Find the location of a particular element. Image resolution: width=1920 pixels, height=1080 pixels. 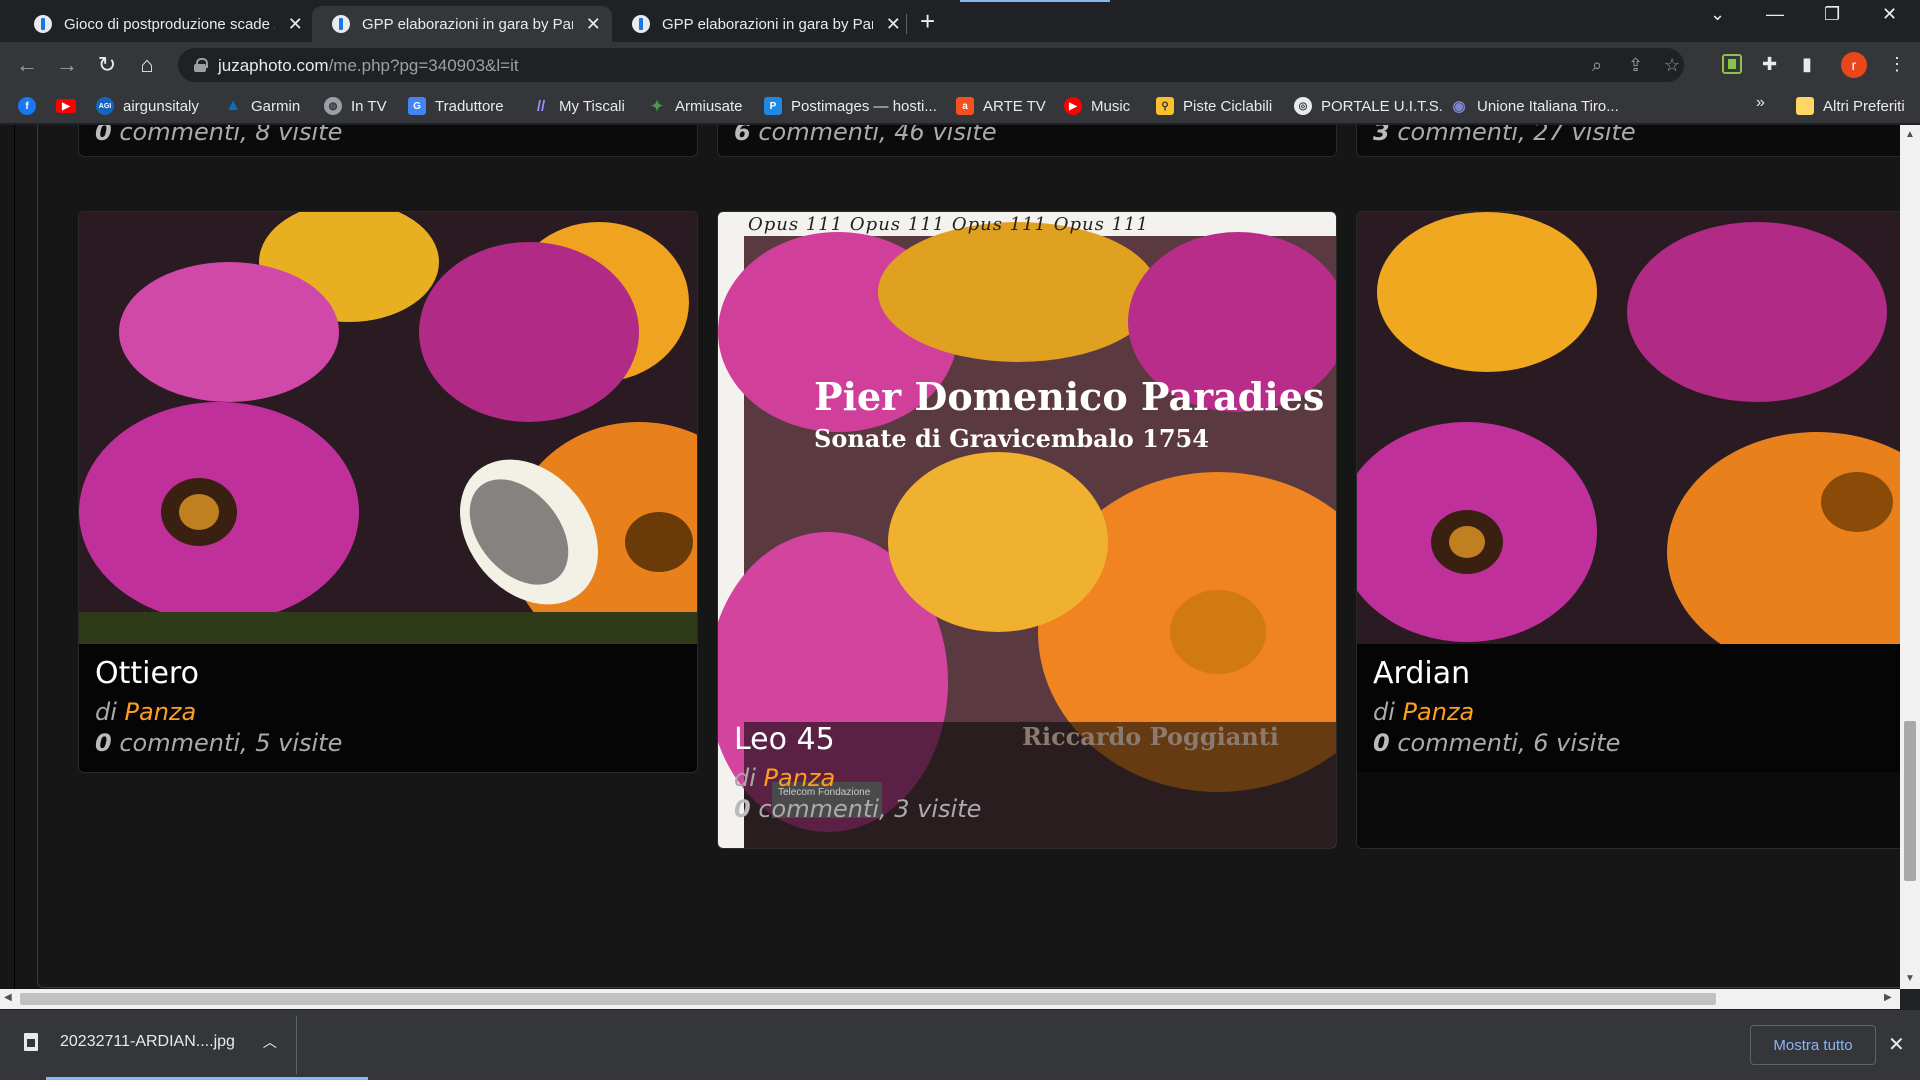

bookmark-facebook: f is located at coordinates (31, 106).